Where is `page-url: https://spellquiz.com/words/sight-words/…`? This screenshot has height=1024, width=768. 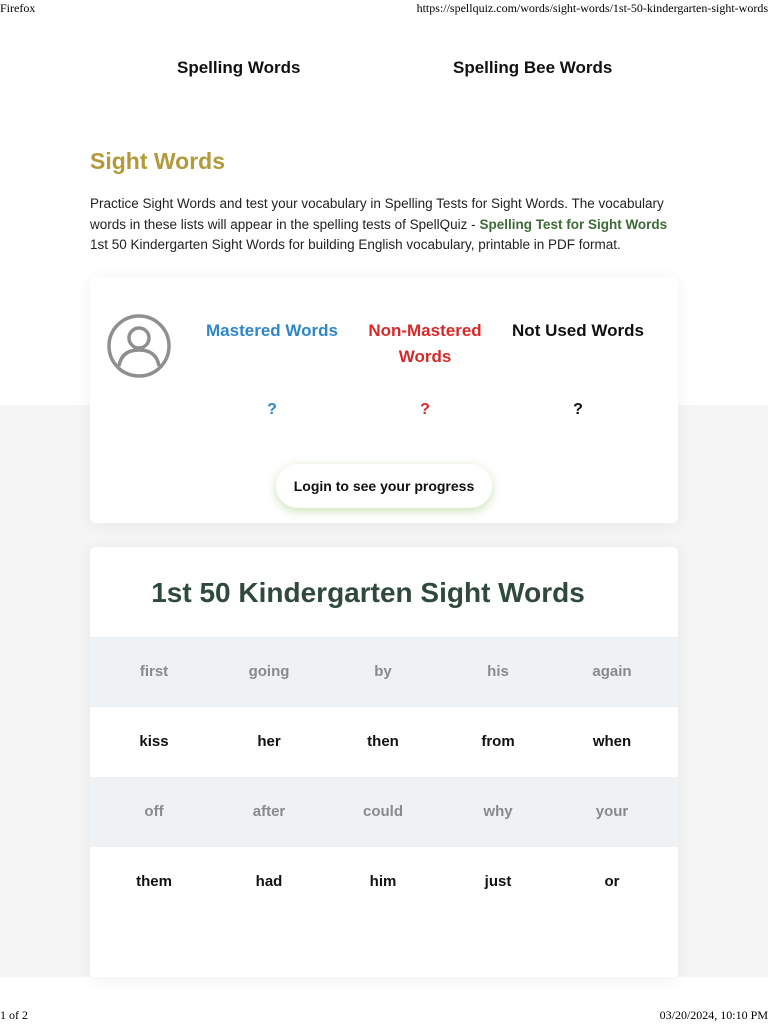
page-url: https://spellquiz.com/words/sight-words/… is located at coordinates (592, 8).